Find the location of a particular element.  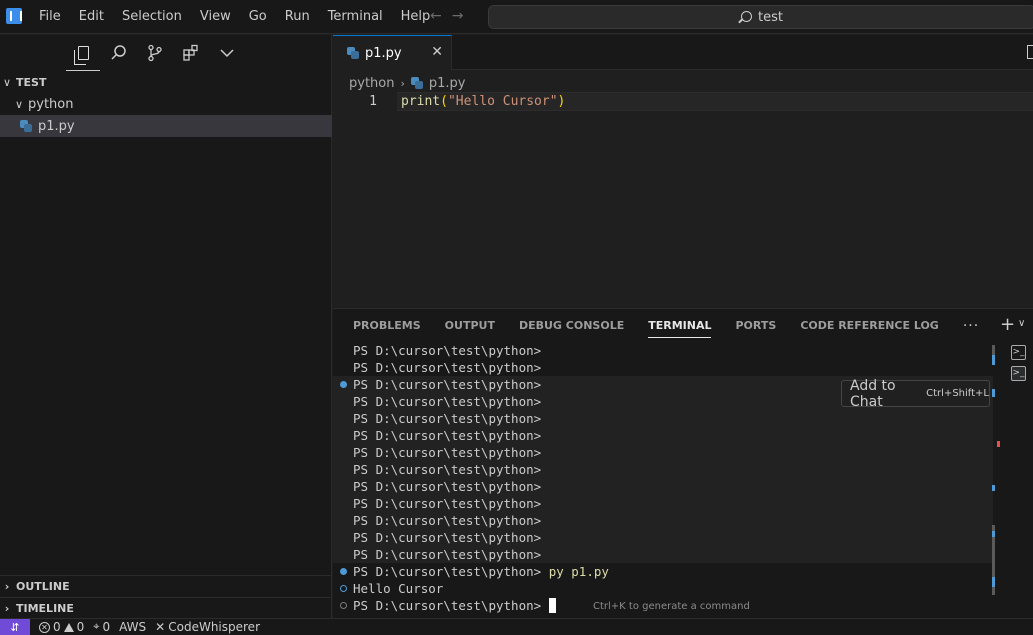

breadcrumb-folder: python is located at coordinates (371, 83).